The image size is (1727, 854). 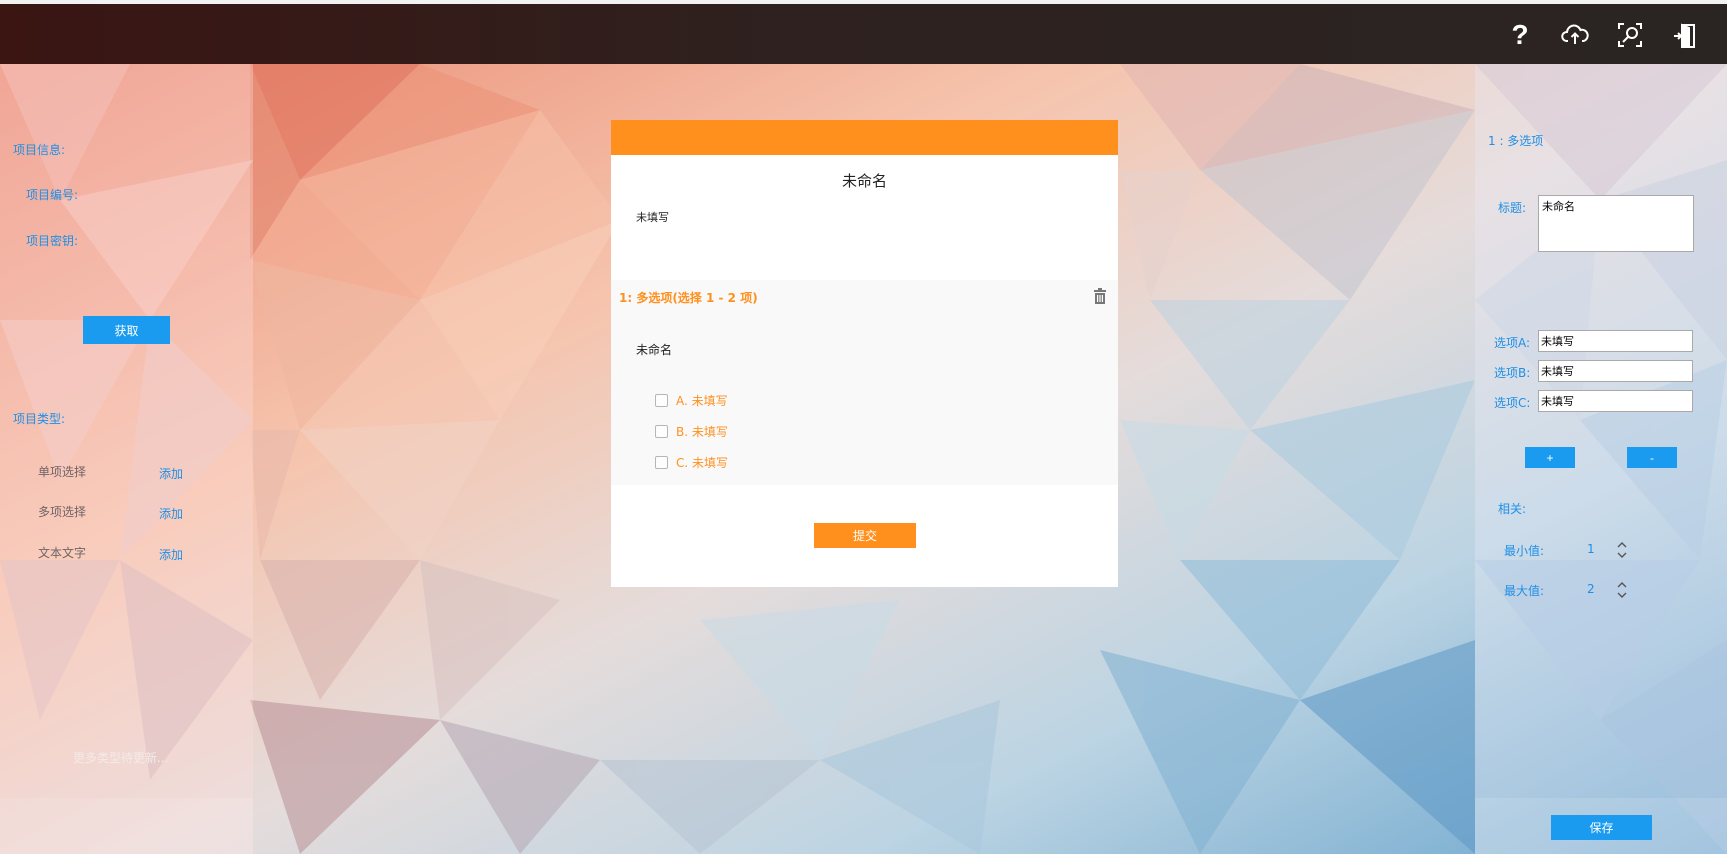 What do you see at coordinates (1601, 827) in the screenshot?
I see `save-button: 保存` at bounding box center [1601, 827].